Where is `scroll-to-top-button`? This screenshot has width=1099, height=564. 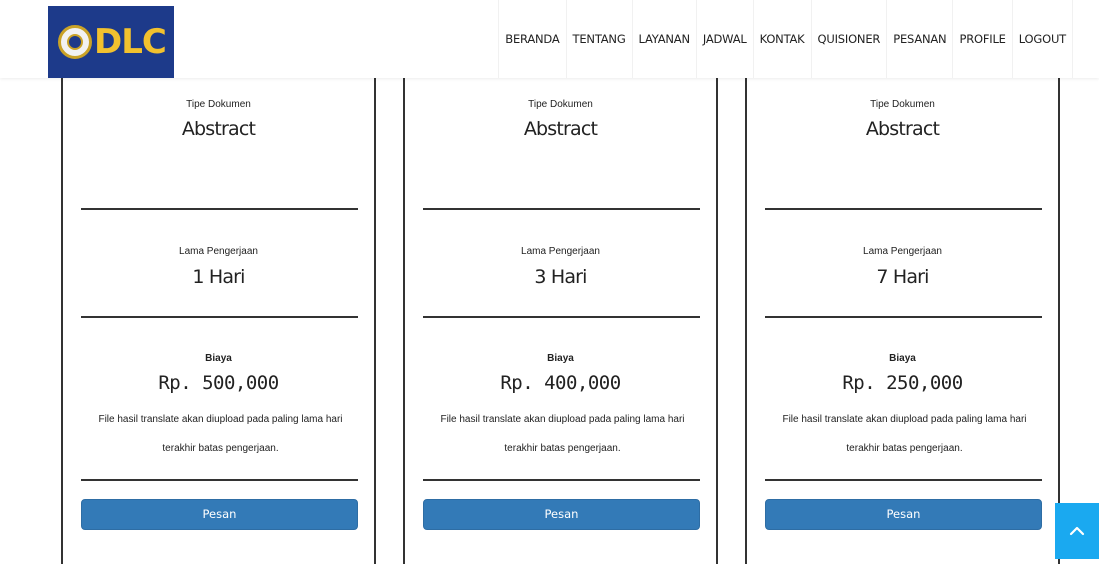 scroll-to-top-button is located at coordinates (1077, 531).